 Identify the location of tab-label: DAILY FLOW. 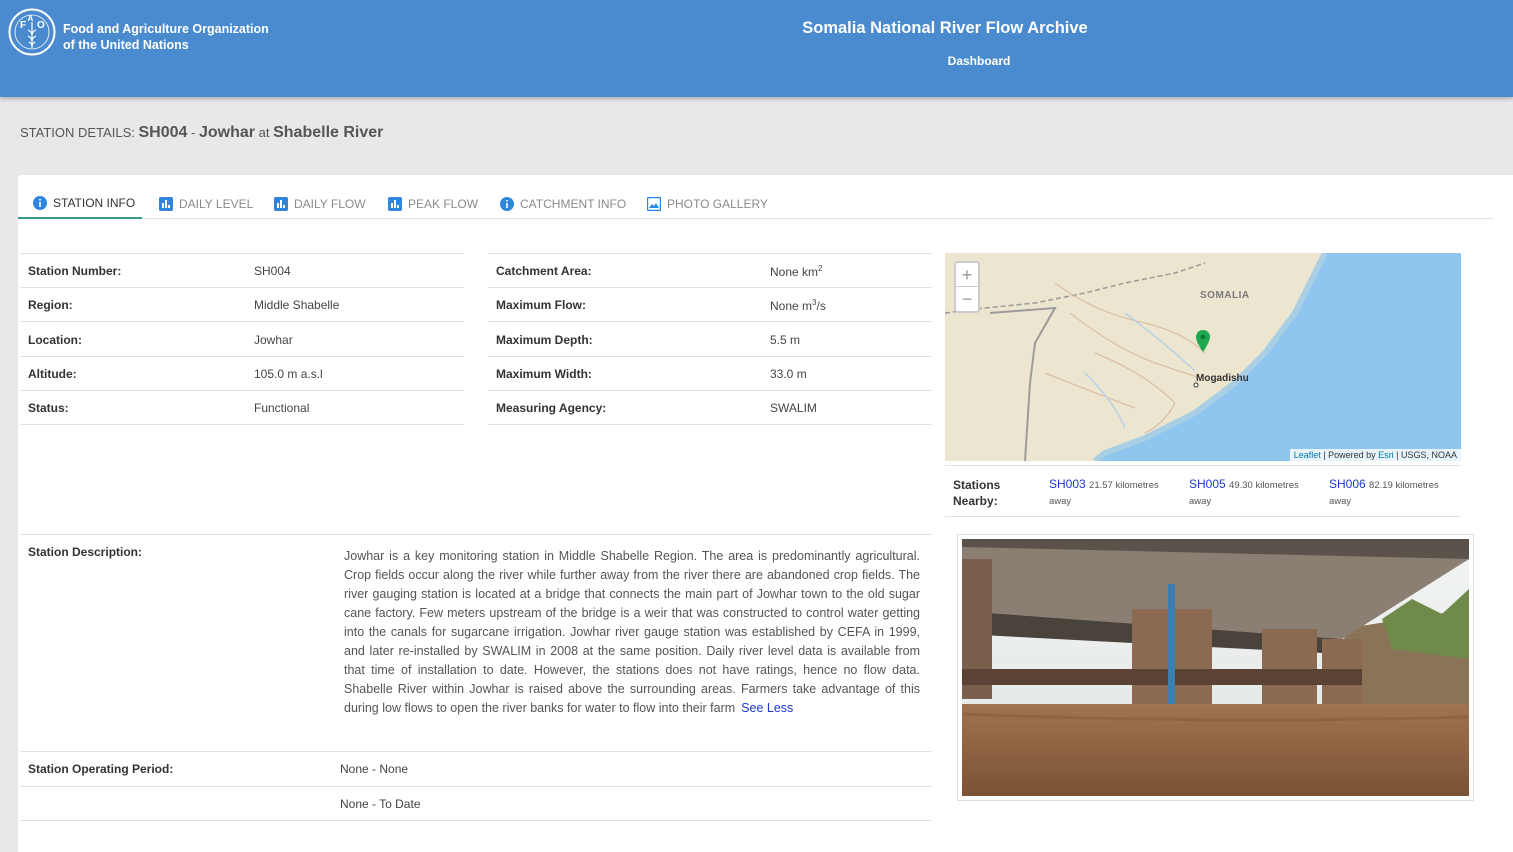
(330, 203).